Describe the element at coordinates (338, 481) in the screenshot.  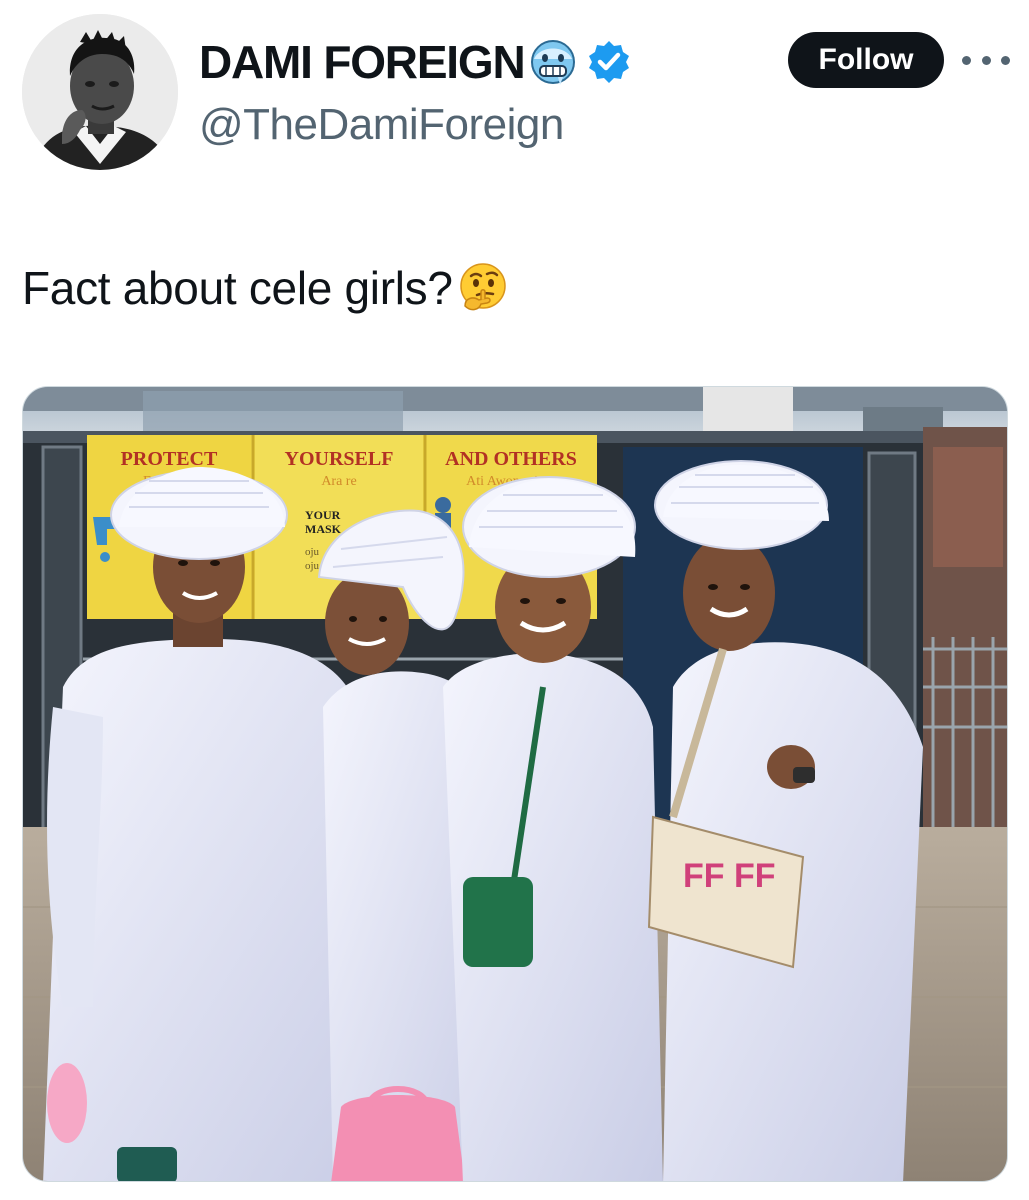
I see `sign-sub-yourself: Ara re` at that location.